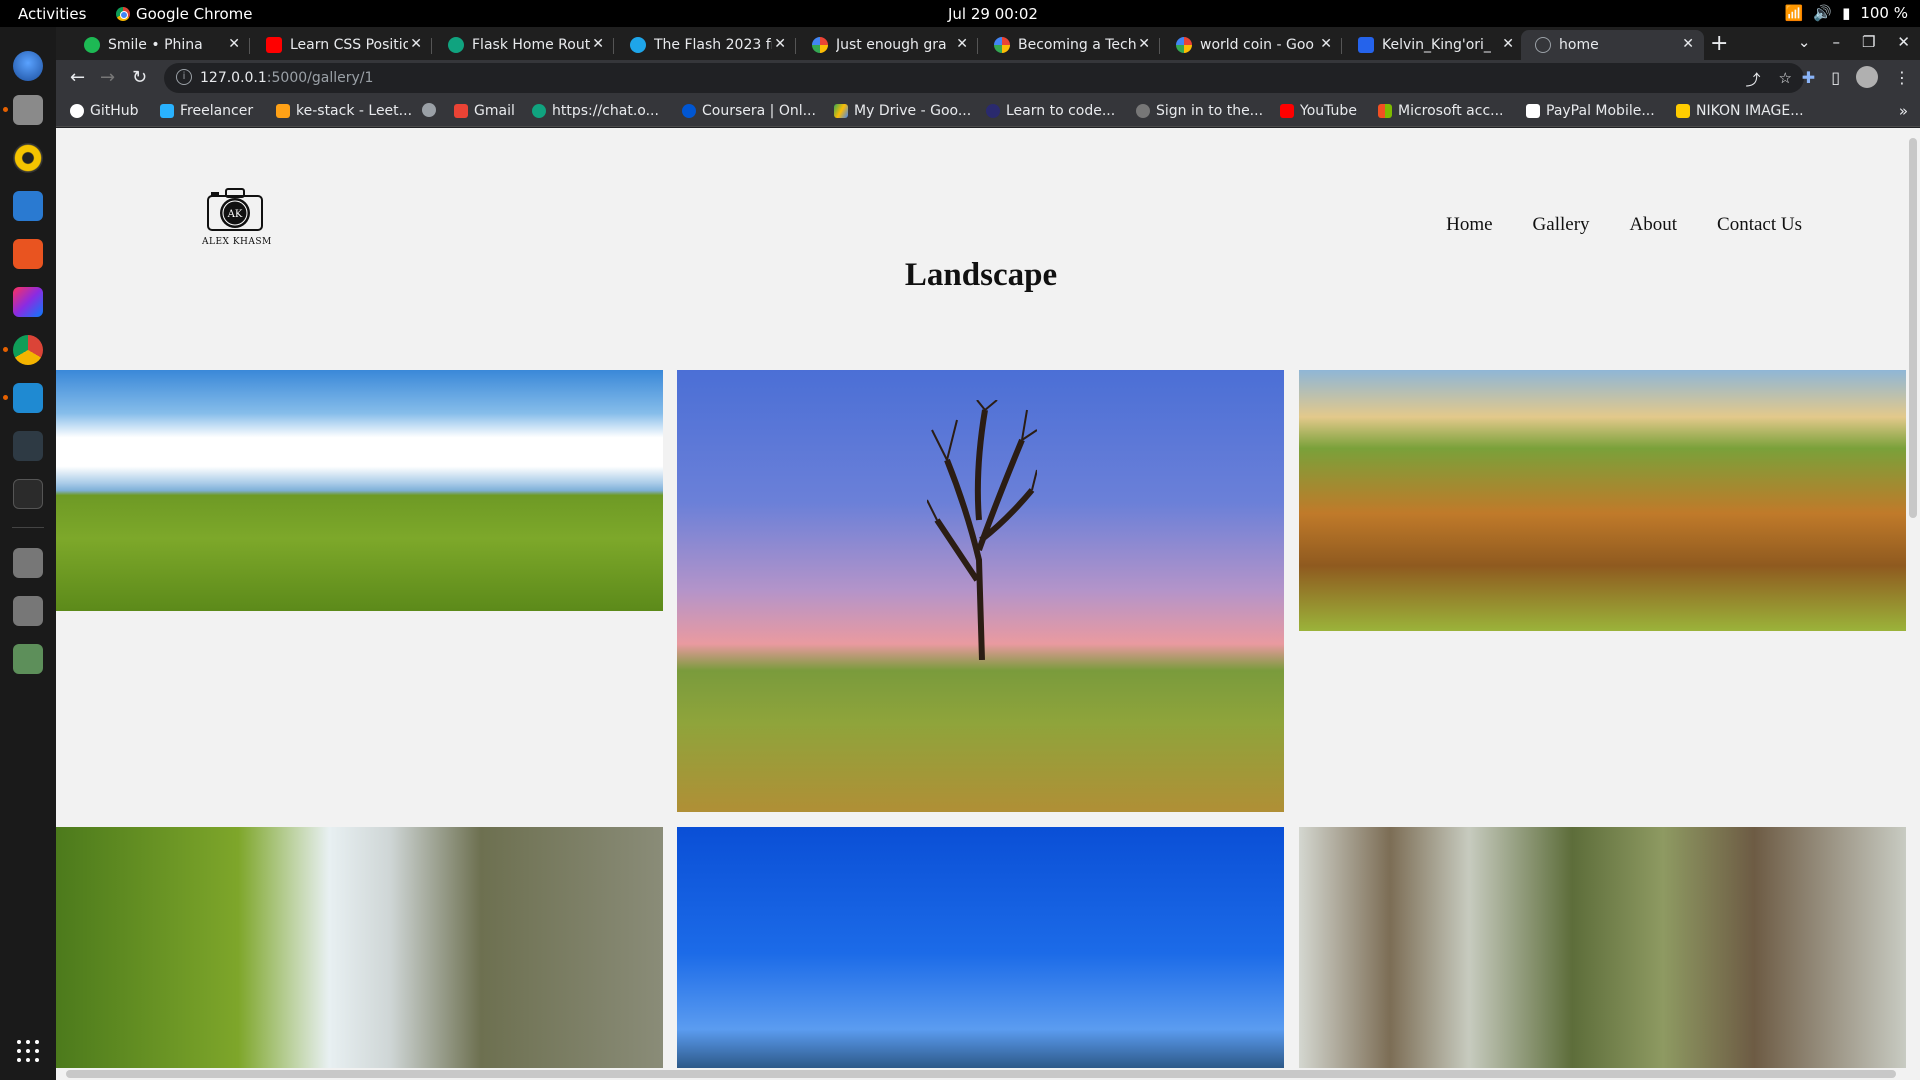  I want to click on drive-icon, so click(28, 563).